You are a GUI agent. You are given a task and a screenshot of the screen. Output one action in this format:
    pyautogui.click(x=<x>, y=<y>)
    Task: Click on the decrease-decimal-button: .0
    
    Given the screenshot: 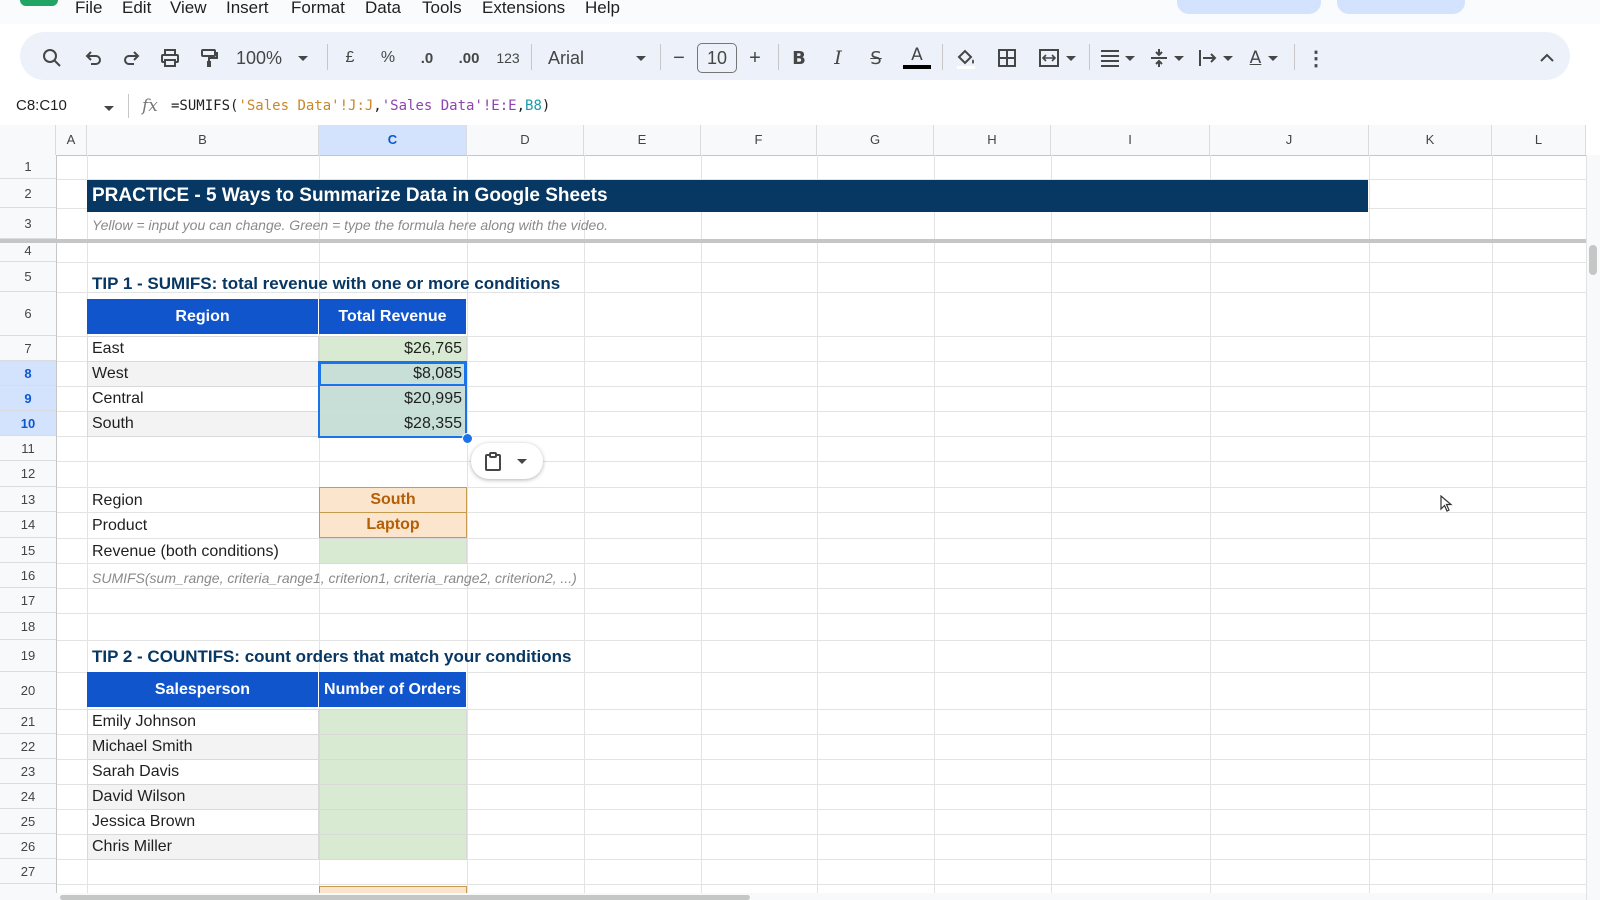 What is the action you would take?
    pyautogui.click(x=427, y=58)
    